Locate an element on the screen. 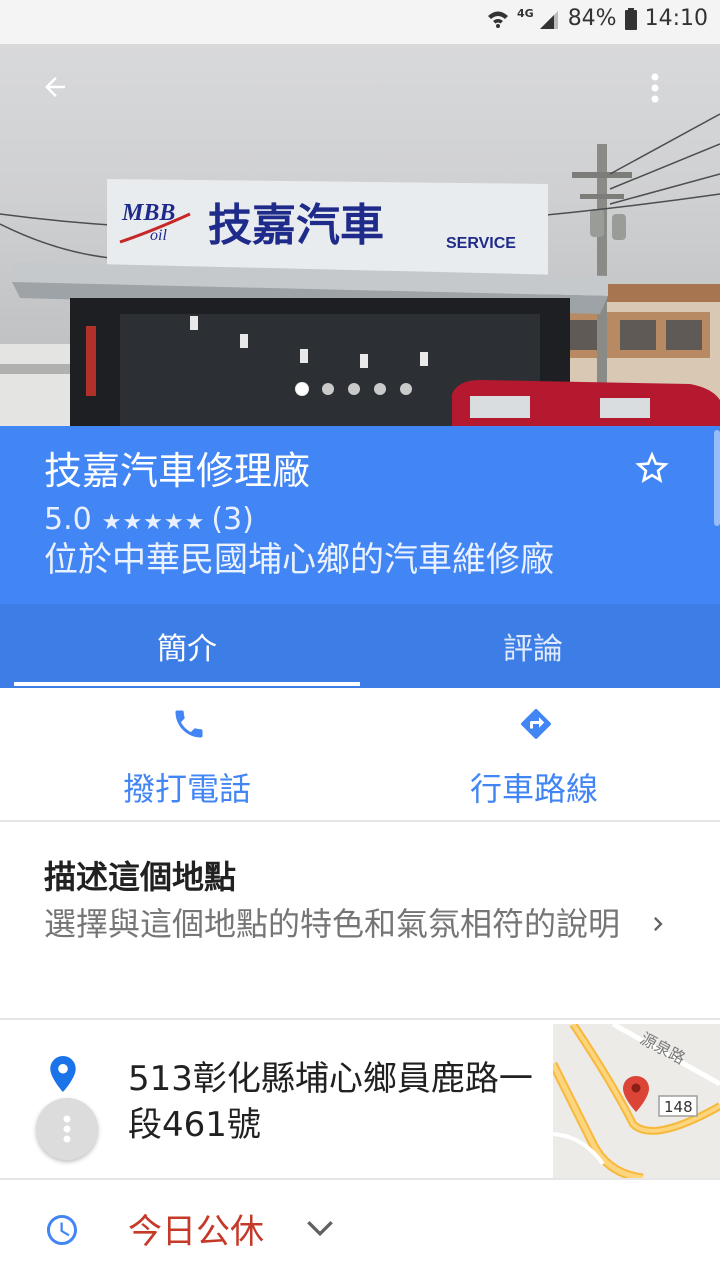  battery-percent: 84% is located at coordinates (592, 18).